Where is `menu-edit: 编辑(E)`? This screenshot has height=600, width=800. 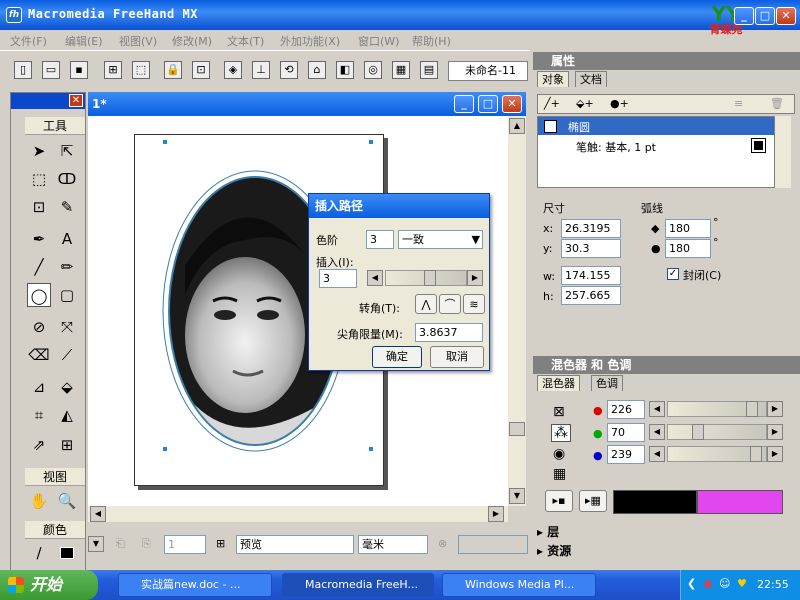
menu-edit: 编辑(E) is located at coordinates (84, 41).